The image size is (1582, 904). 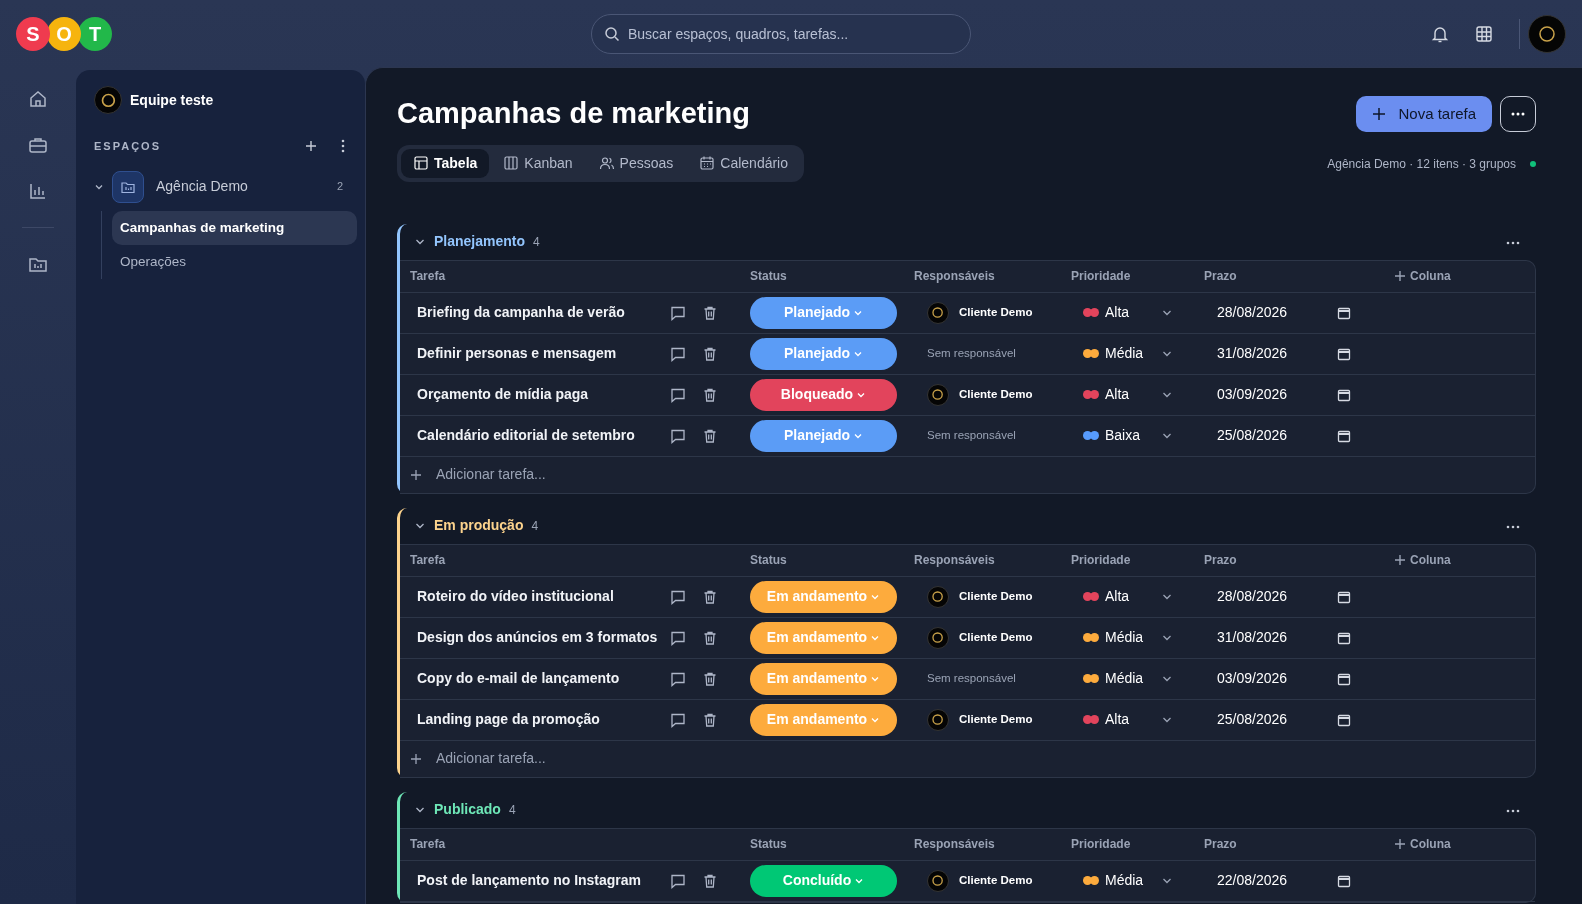 I want to click on task-name: Definir personas e mensagem, so click(x=540, y=354).